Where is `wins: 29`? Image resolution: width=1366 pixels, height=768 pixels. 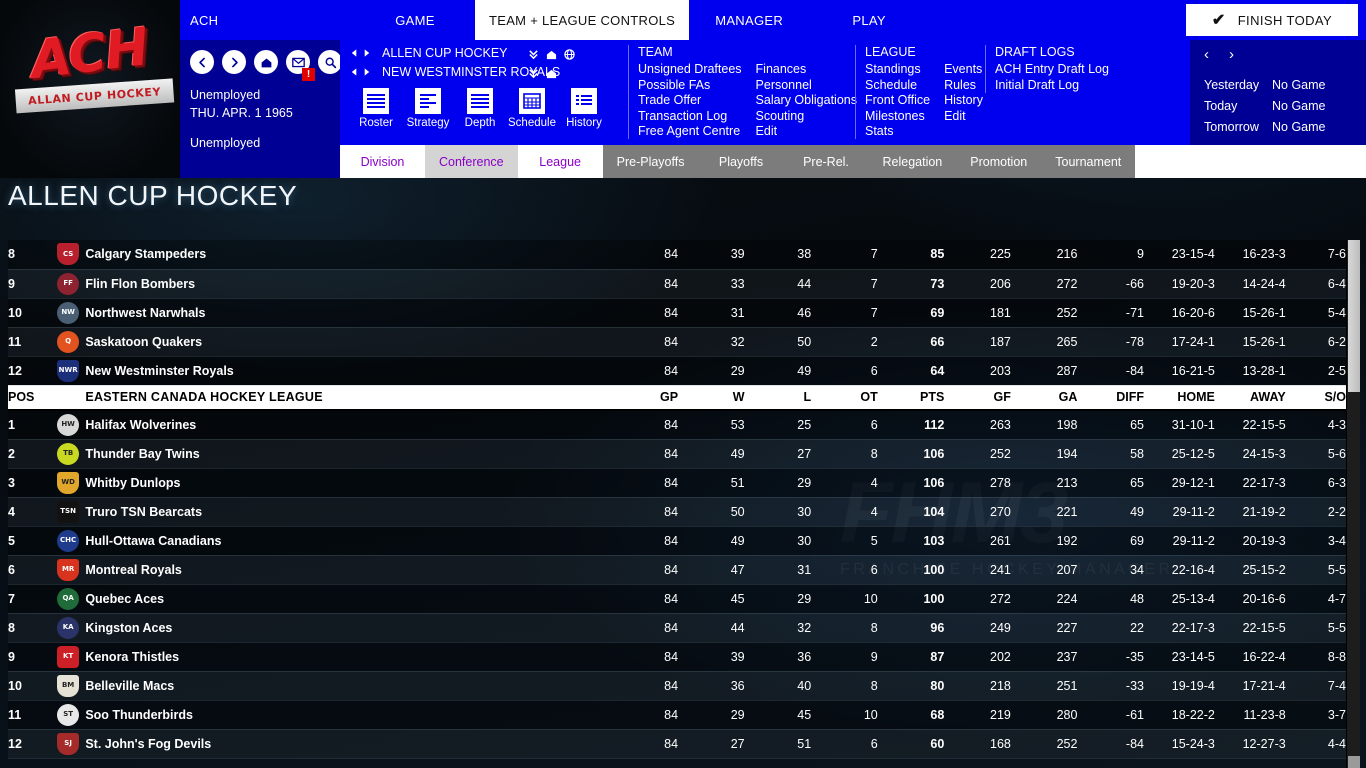 wins: 29 is located at coordinates (711, 371).